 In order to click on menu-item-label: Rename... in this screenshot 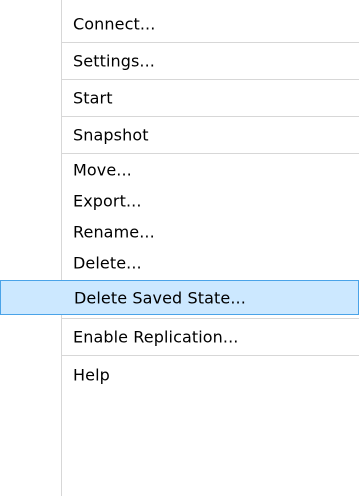, I will do `click(114, 231)`.